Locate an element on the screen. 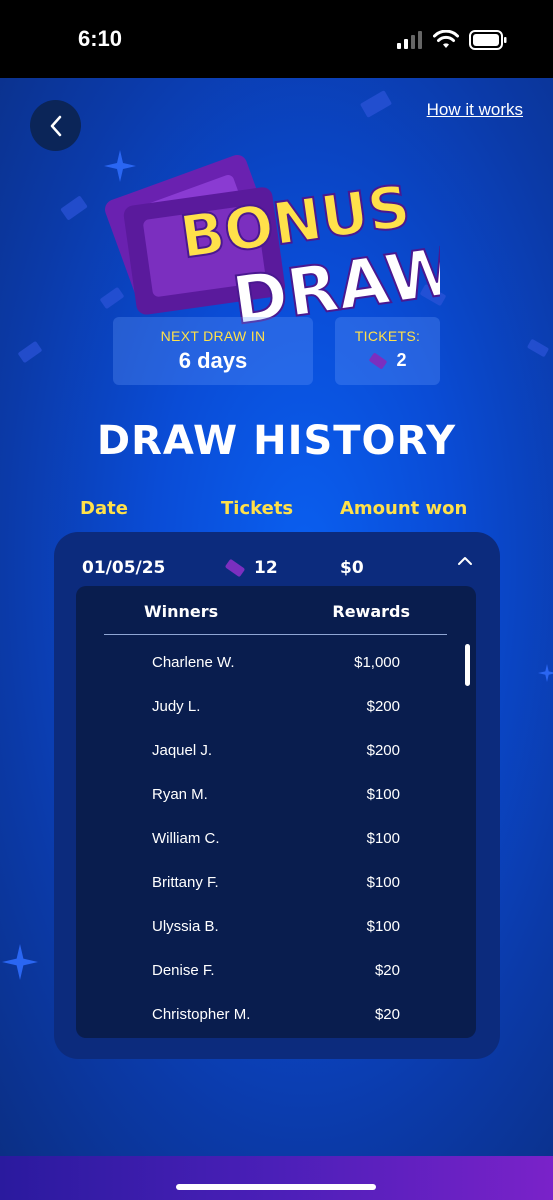 This screenshot has height=1200, width=553. winner-row: Judy L. $200 is located at coordinates (276, 718).